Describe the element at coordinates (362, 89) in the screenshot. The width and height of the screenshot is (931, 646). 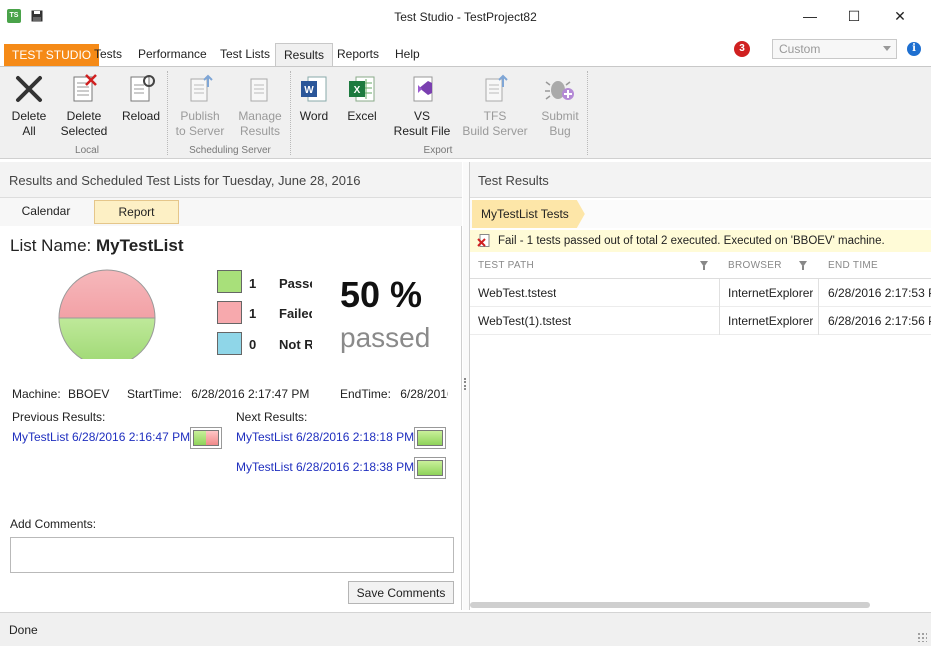
I see `excel-icon: X` at that location.